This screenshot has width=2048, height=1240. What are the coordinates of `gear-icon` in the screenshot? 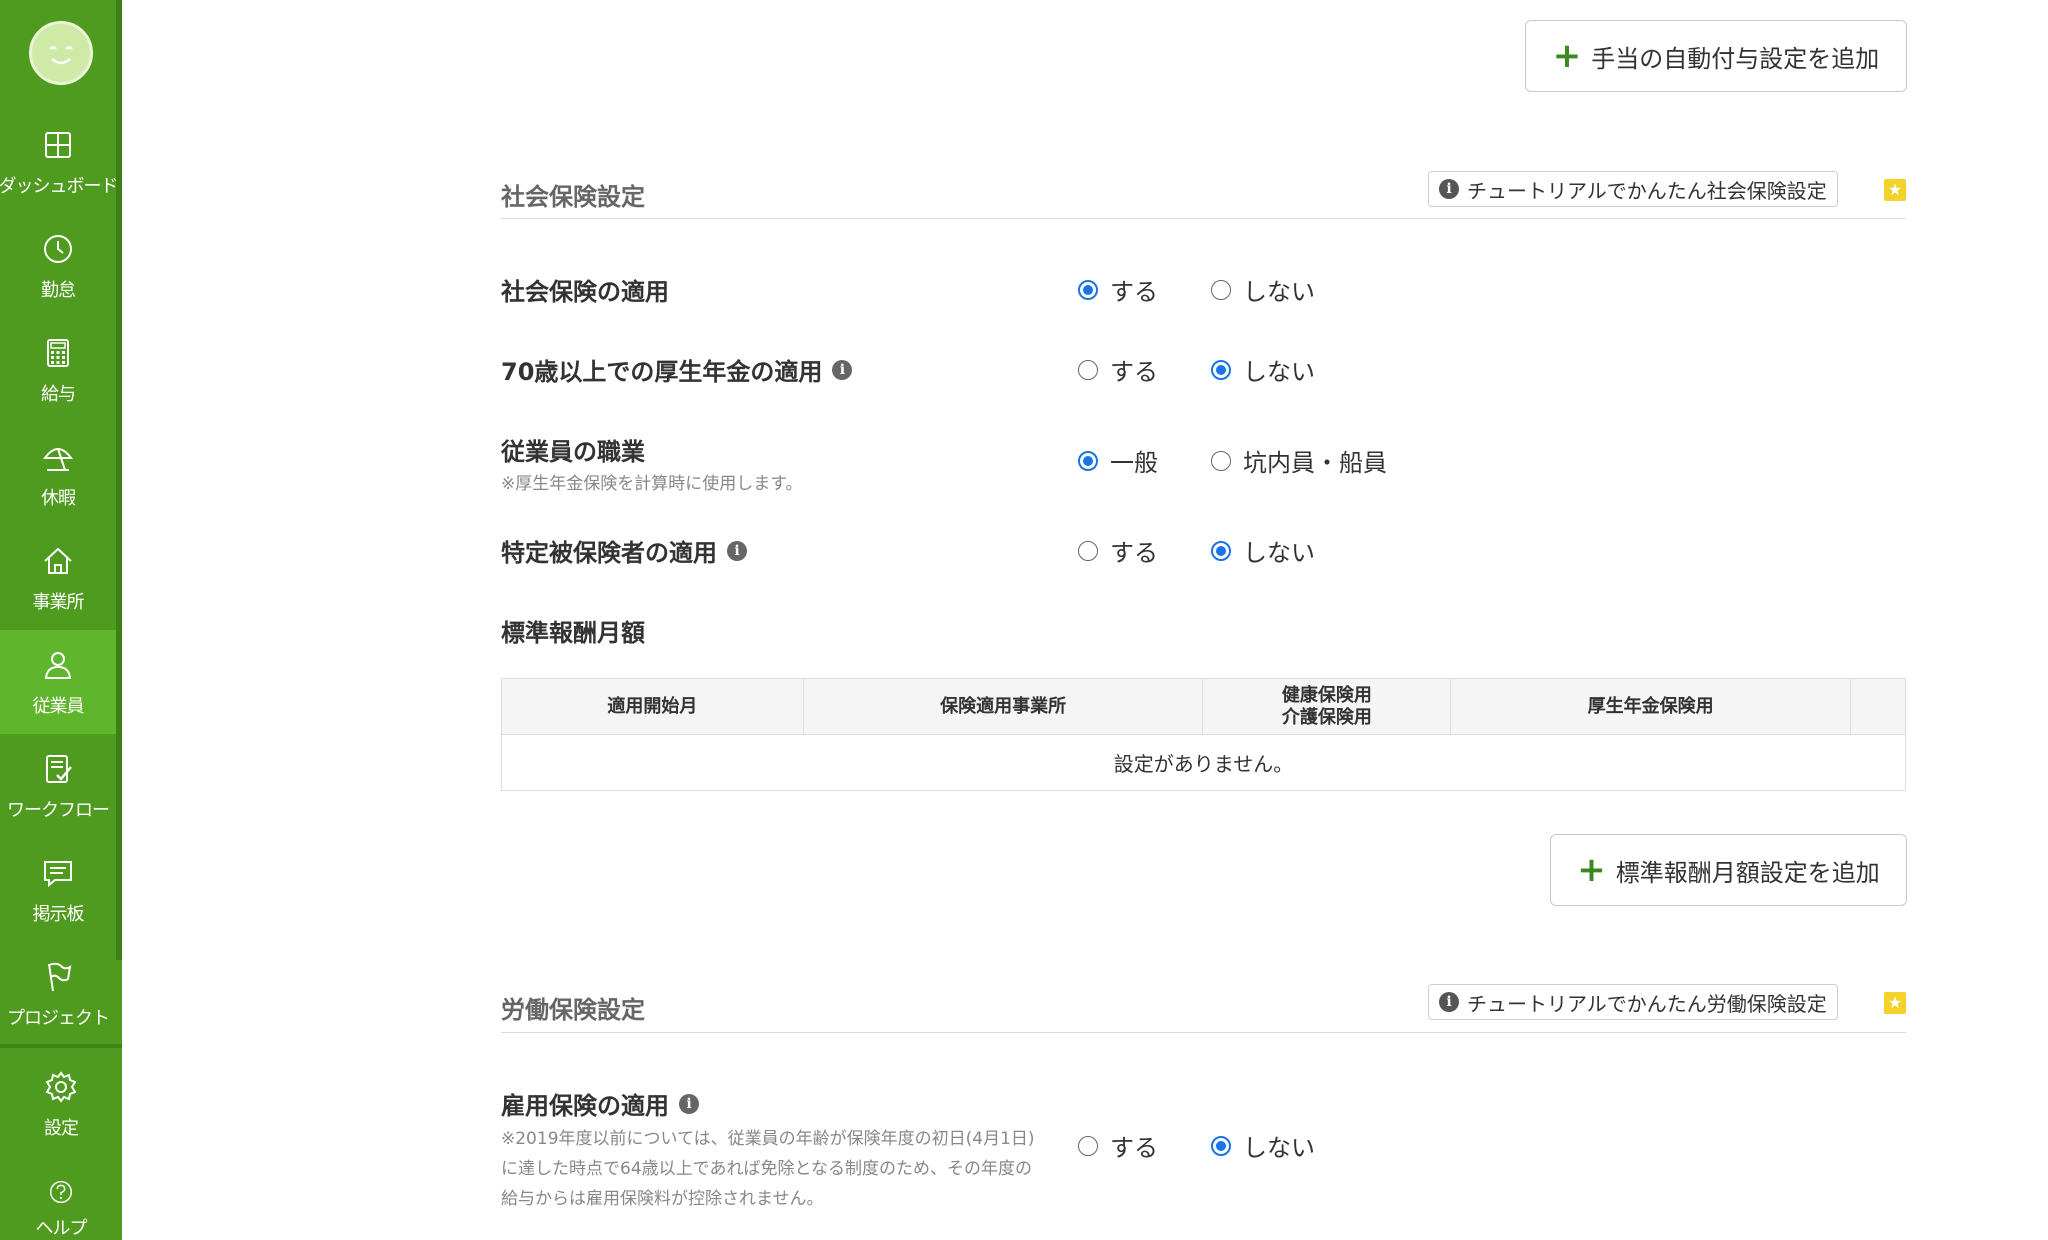 It's located at (61, 1087).